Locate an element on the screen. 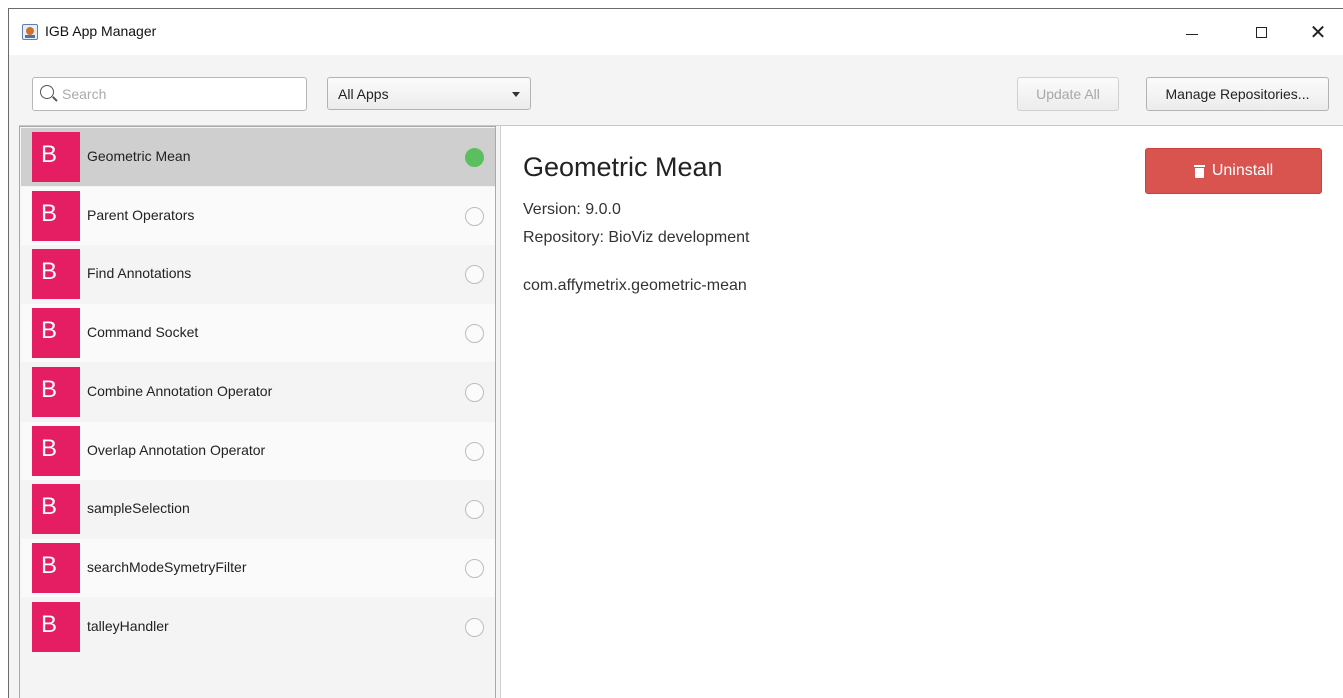 This screenshot has width=1343, height=698. app-list-item: B searchModeSymetryFilter is located at coordinates (258, 568).